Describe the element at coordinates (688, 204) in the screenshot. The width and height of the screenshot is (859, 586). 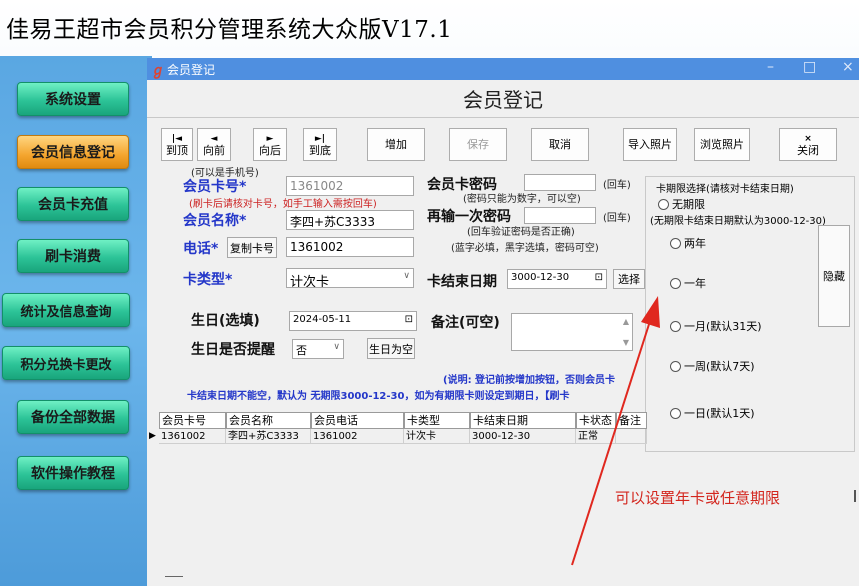
I see `radio-unlimited-label: 无期限` at that location.